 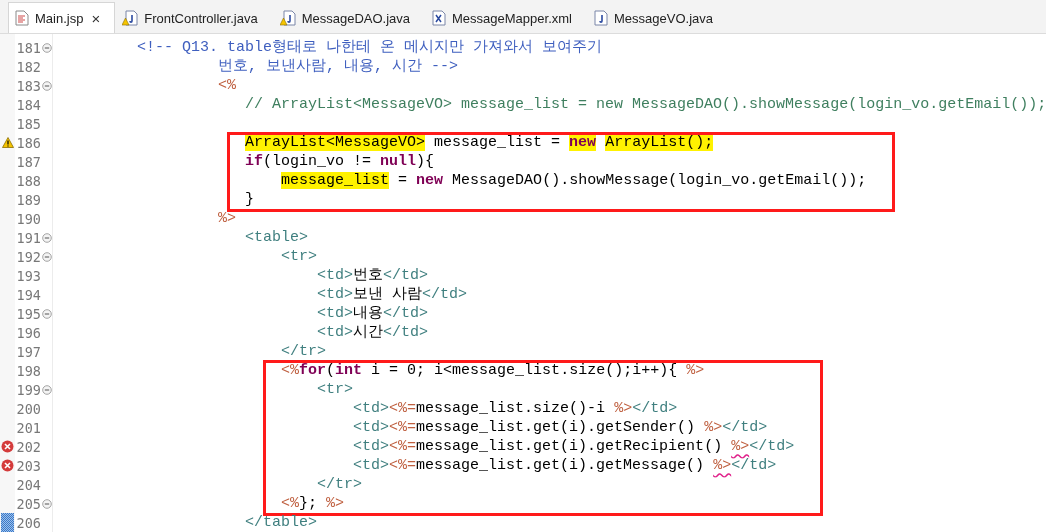 I want to click on line-number: 187, so click(x=28, y=161).